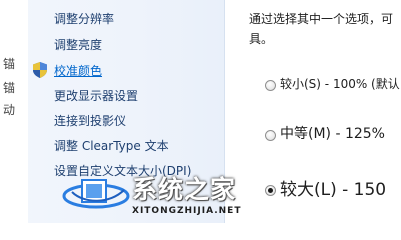 The height and width of the screenshot is (240, 401). Describe the element at coordinates (187, 211) in the screenshot. I see `watermark-domain: XITONGZHIJIA.NET` at that location.